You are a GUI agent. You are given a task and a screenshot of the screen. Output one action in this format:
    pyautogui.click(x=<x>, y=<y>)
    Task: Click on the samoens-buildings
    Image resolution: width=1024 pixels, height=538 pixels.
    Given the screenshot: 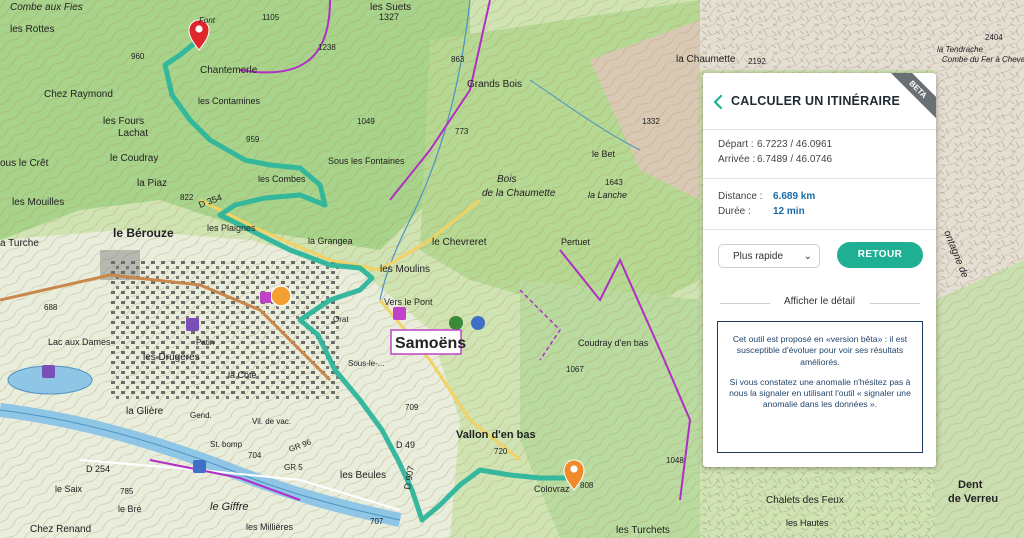 What is the action you would take?
    pyautogui.click(x=225, y=330)
    